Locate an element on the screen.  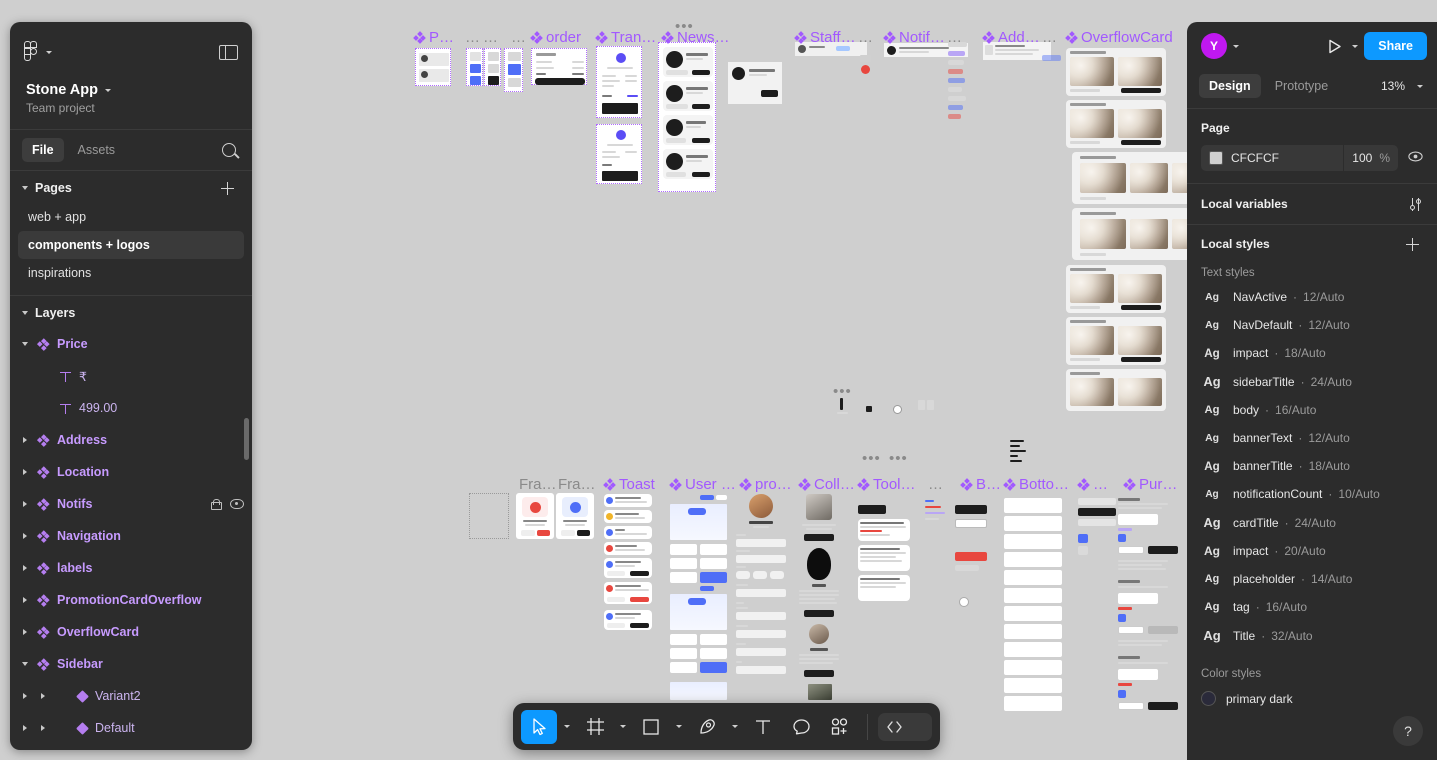
layer-row: Address is located at coordinates (131, 440).